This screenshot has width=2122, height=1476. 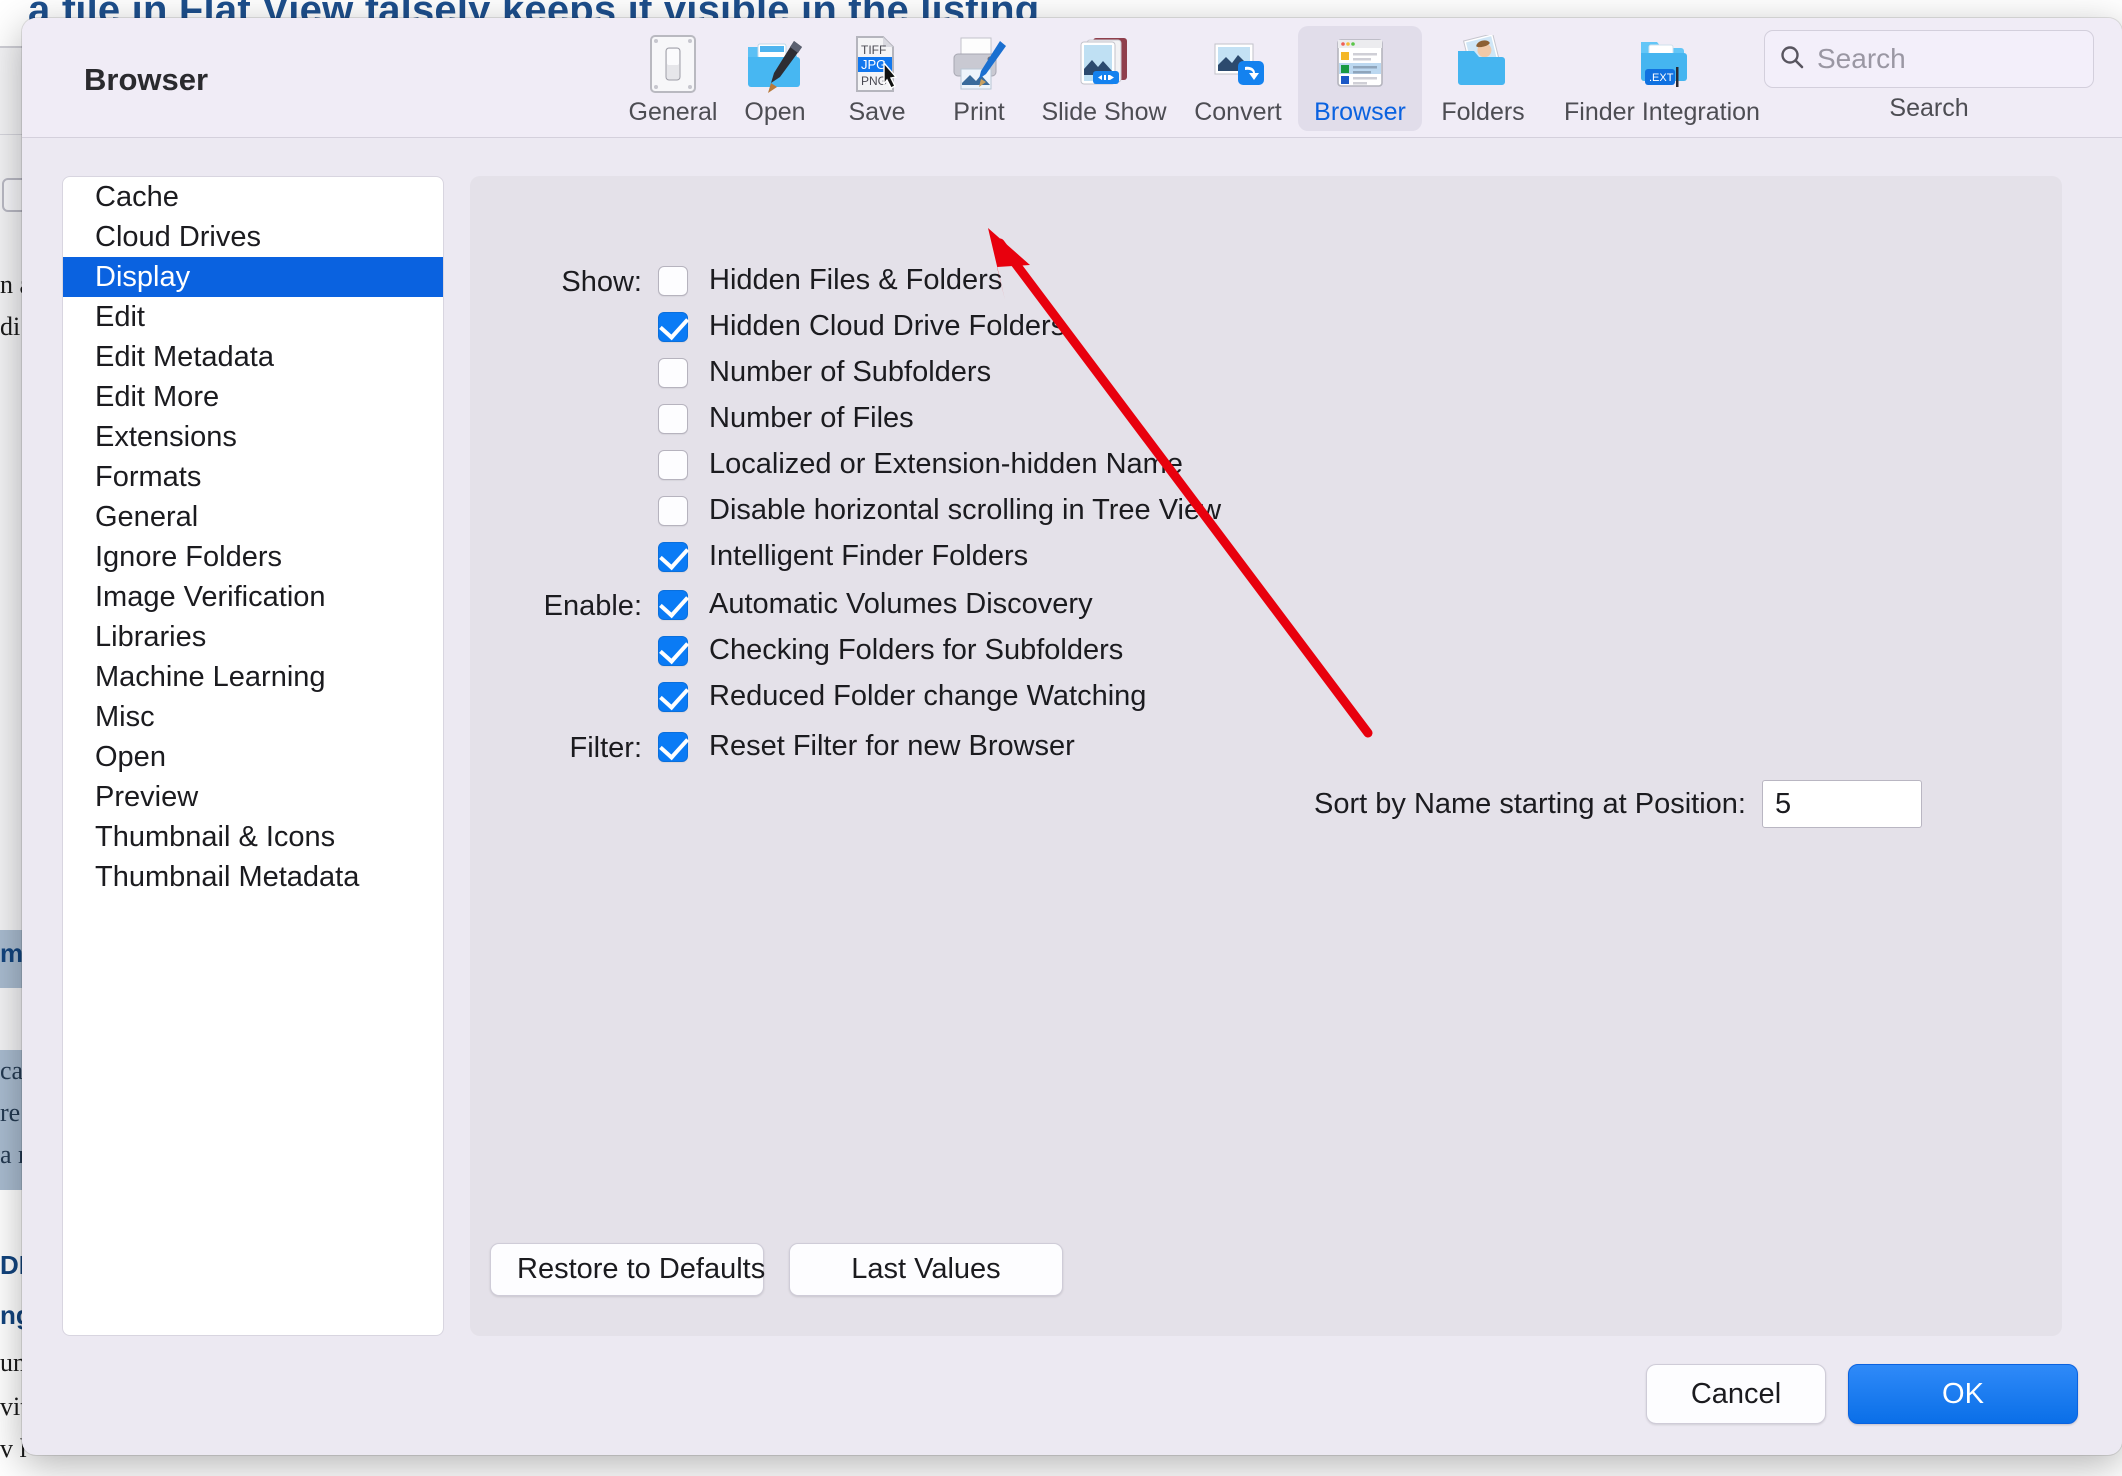 What do you see at coordinates (811, 418) in the screenshot?
I see `checkbox-label: Number of Files` at bounding box center [811, 418].